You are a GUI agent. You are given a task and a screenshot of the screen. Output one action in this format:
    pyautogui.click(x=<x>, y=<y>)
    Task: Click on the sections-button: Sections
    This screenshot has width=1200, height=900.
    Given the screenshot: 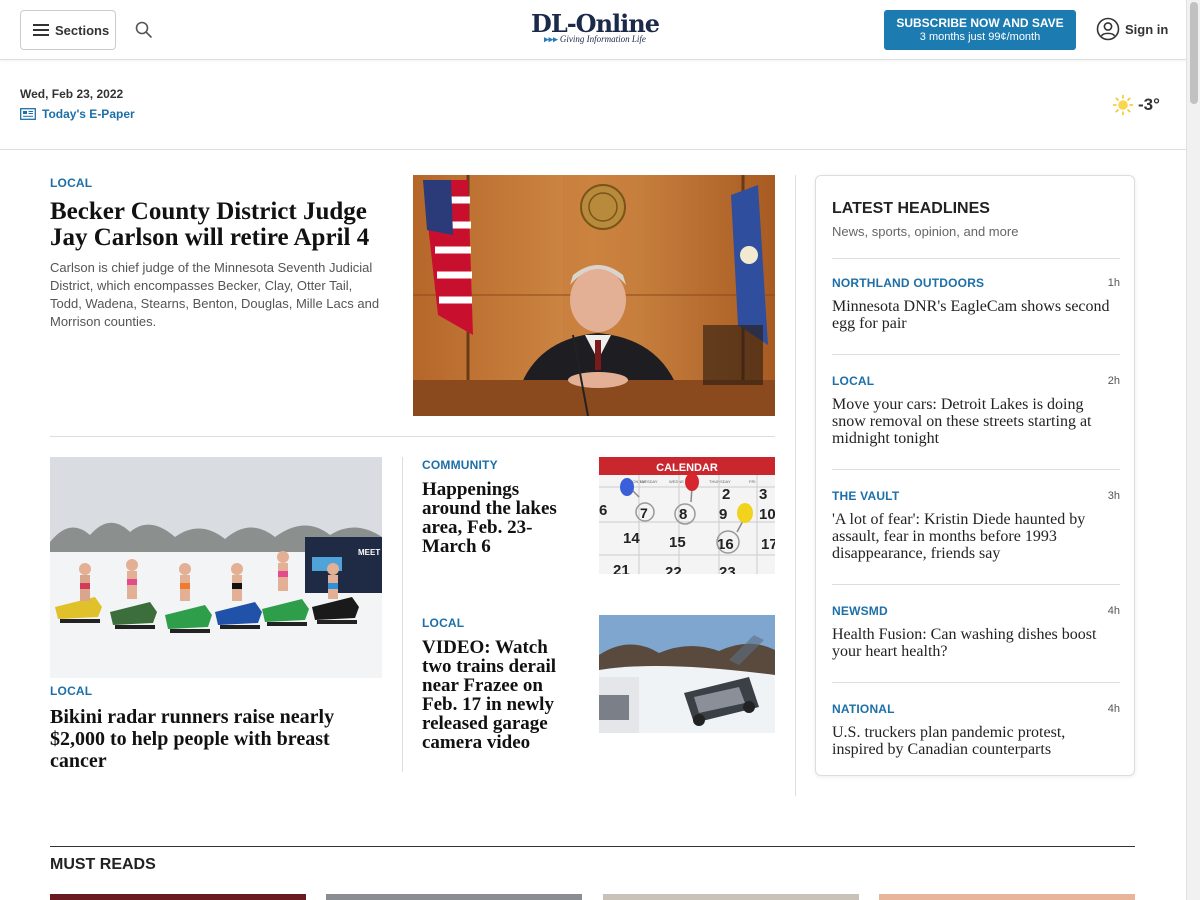 What is the action you would take?
    pyautogui.click(x=68, y=30)
    